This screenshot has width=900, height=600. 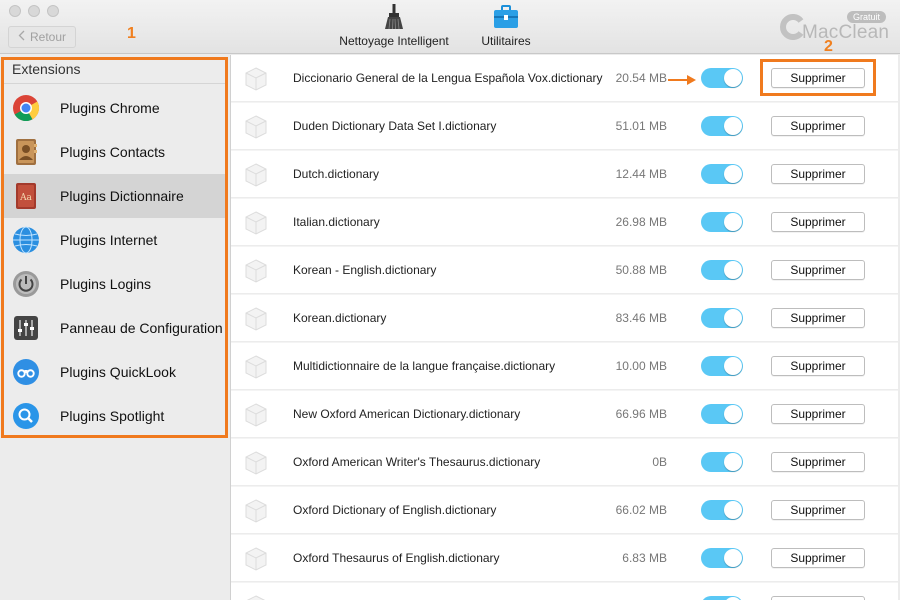 I want to click on sidebar-item-plugins-logins: Plugins Logins, so click(x=114, y=284).